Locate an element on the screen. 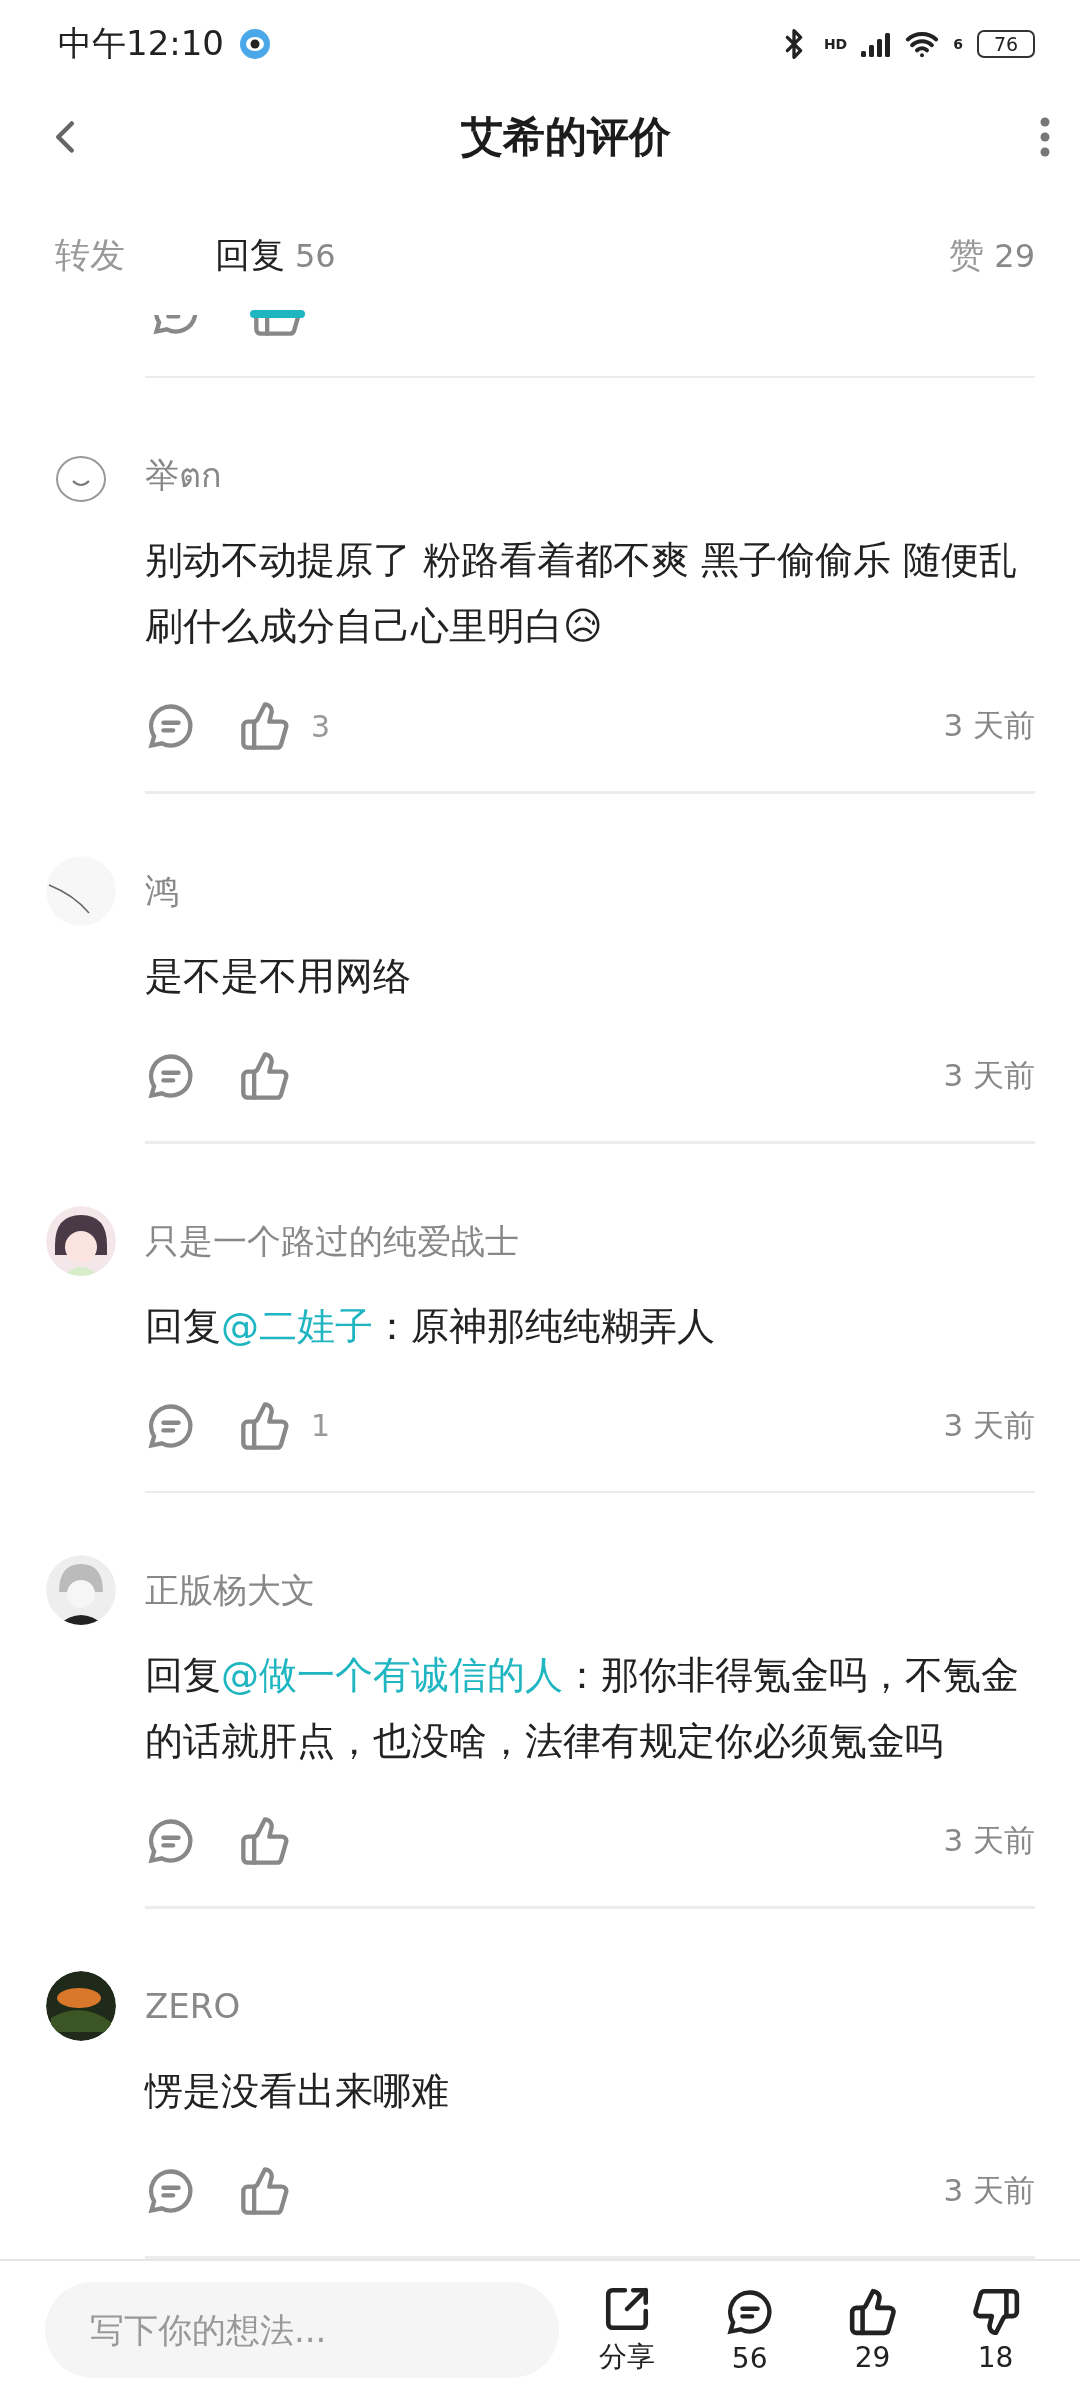 The width and height of the screenshot is (1080, 2400). comment-text: 回复@二娃子：原神那纯纯糊弄人 is located at coordinates (430, 1326).